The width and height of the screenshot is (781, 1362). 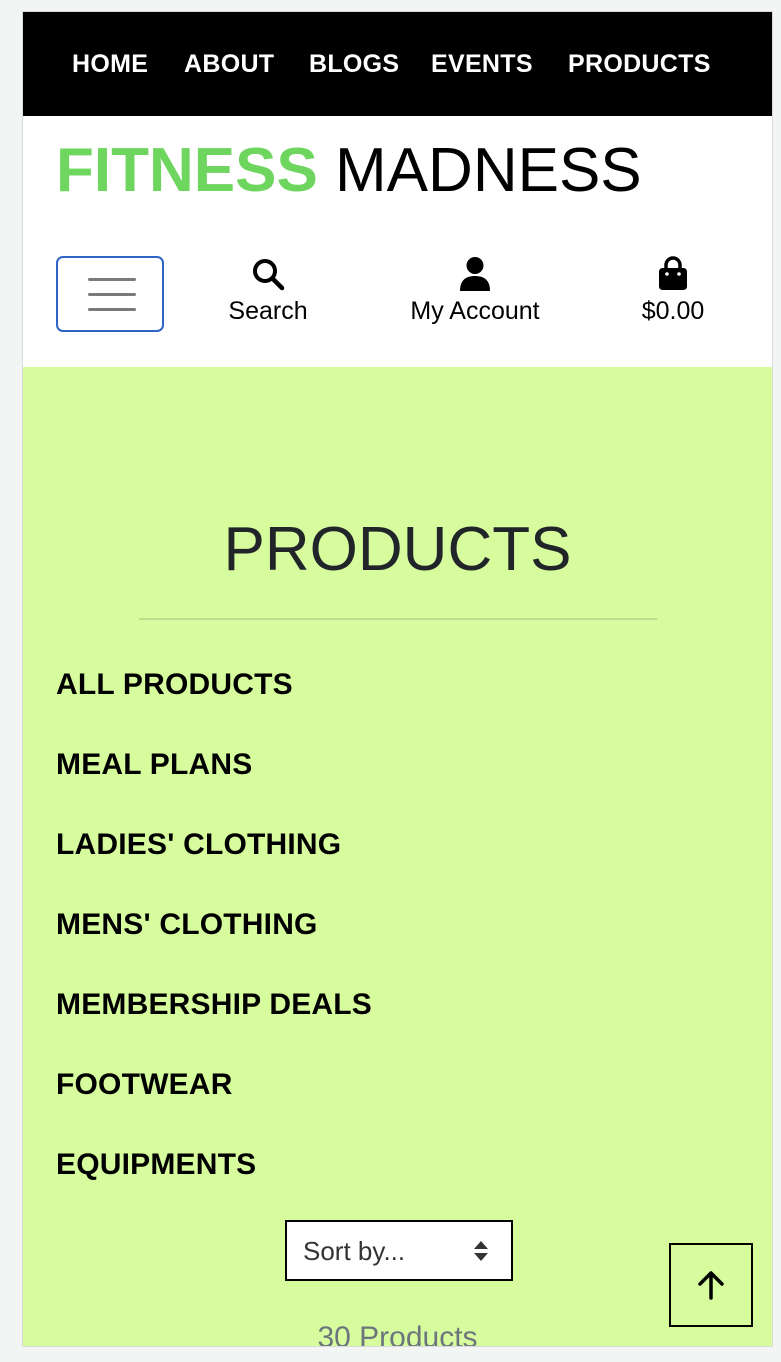 What do you see at coordinates (187, 925) in the screenshot?
I see `category-mens-clothing: MENS' CLOTHING` at bounding box center [187, 925].